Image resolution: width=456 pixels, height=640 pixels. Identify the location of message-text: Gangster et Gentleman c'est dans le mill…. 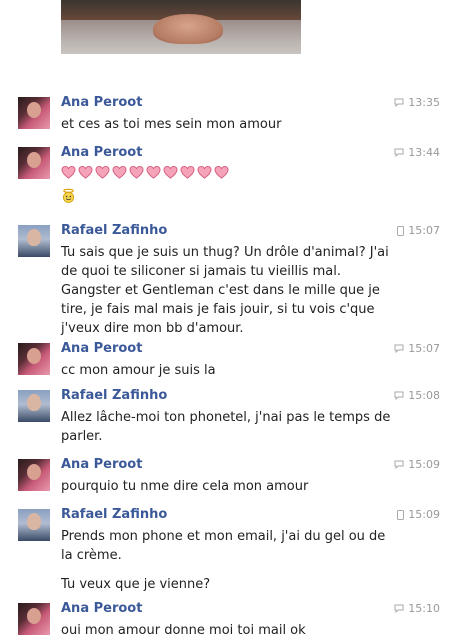
(220, 290).